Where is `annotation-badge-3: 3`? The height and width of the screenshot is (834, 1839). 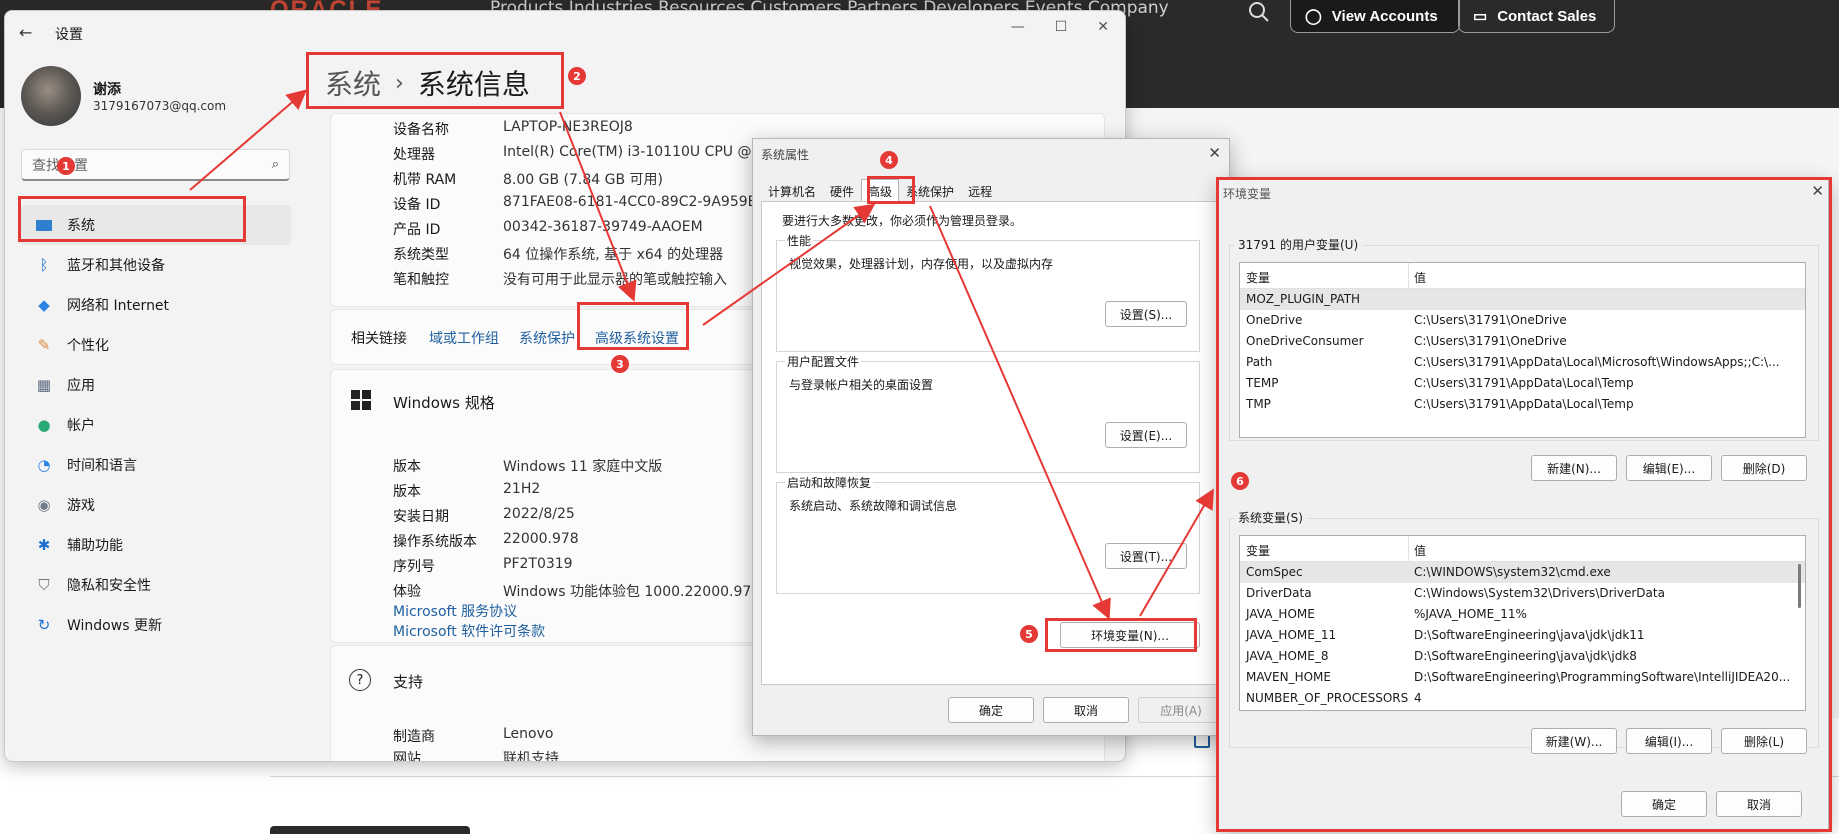
annotation-badge-3: 3 is located at coordinates (620, 364).